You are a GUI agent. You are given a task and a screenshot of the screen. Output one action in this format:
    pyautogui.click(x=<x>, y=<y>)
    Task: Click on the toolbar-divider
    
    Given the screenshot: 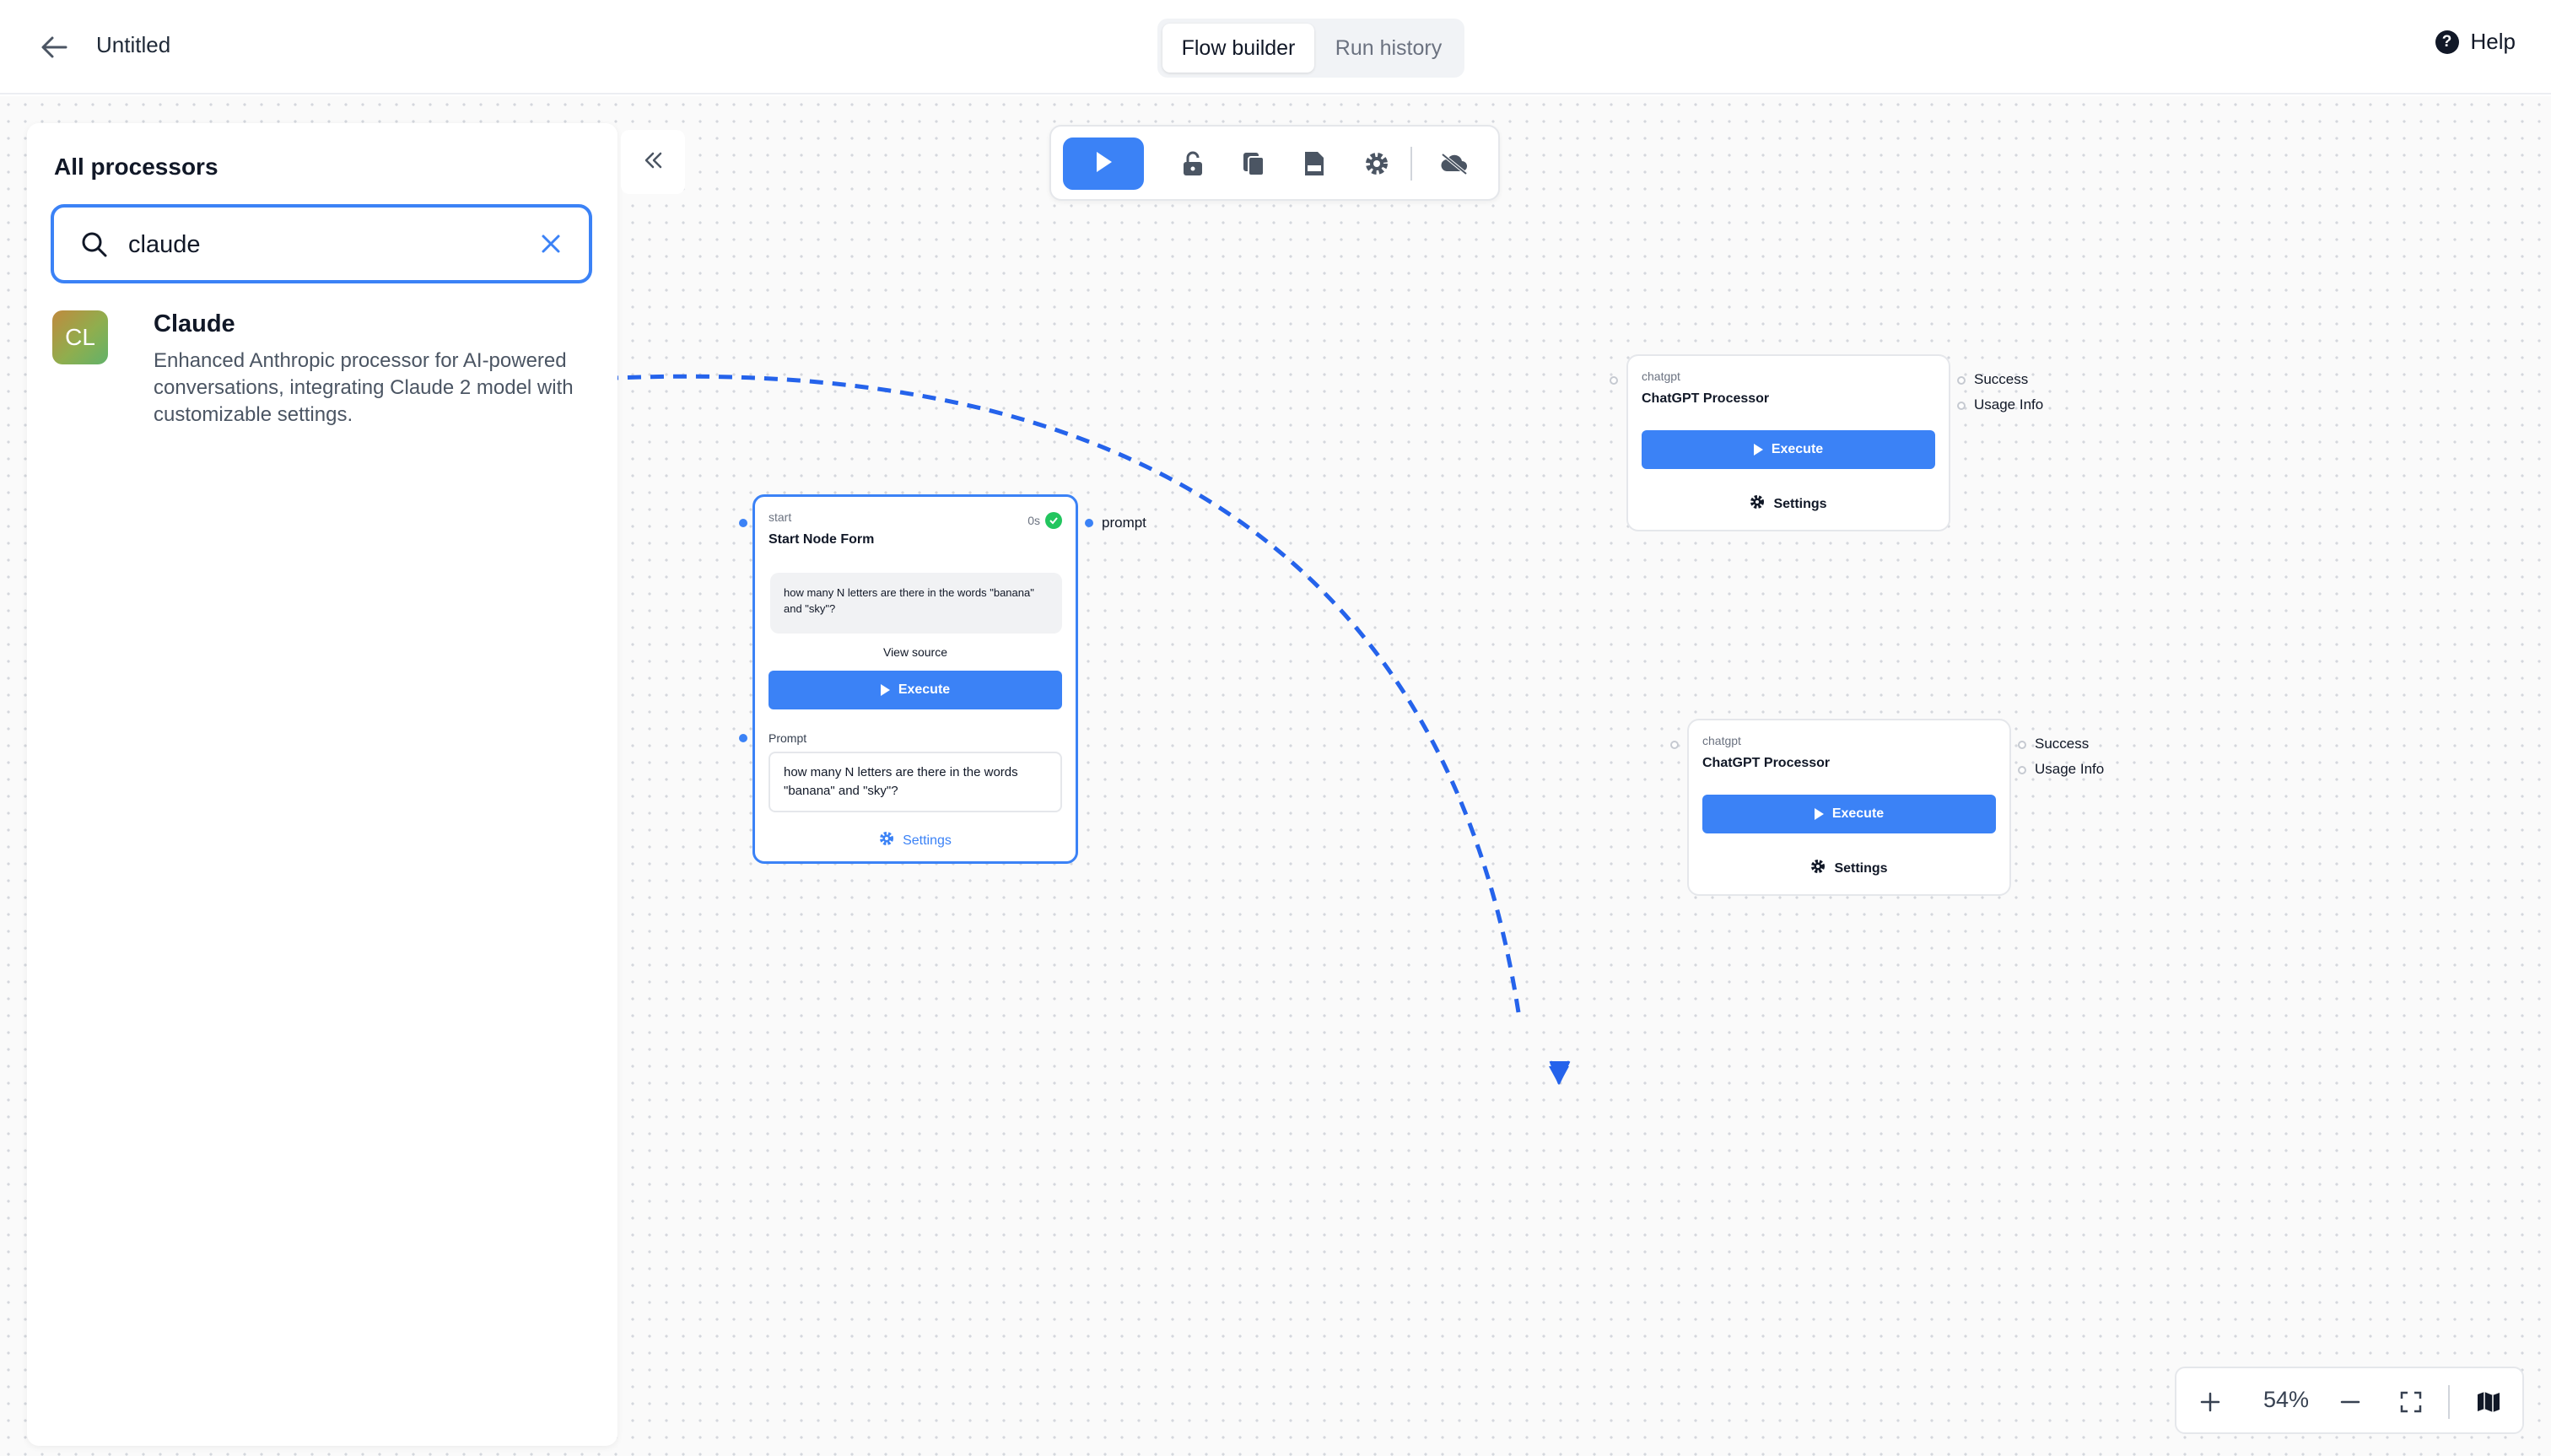 What is the action you would take?
    pyautogui.click(x=1411, y=164)
    